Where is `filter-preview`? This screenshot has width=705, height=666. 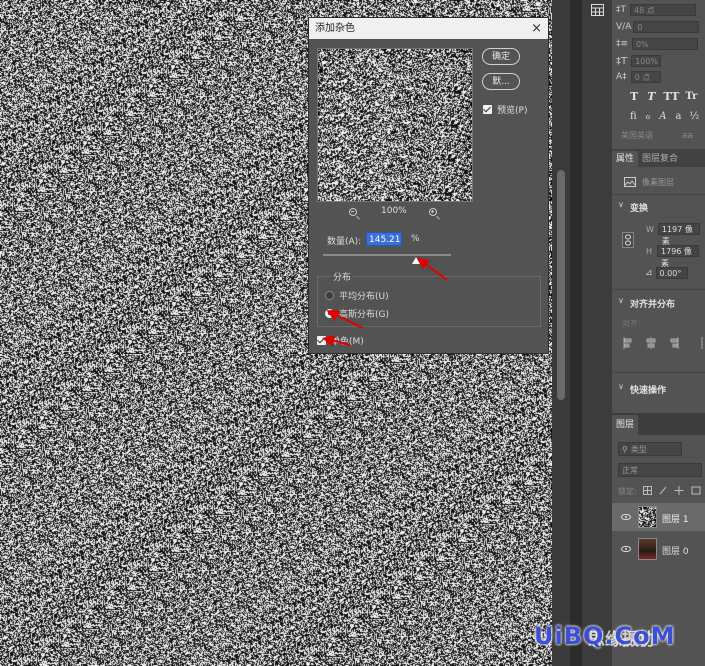
filter-preview is located at coordinates (395, 125).